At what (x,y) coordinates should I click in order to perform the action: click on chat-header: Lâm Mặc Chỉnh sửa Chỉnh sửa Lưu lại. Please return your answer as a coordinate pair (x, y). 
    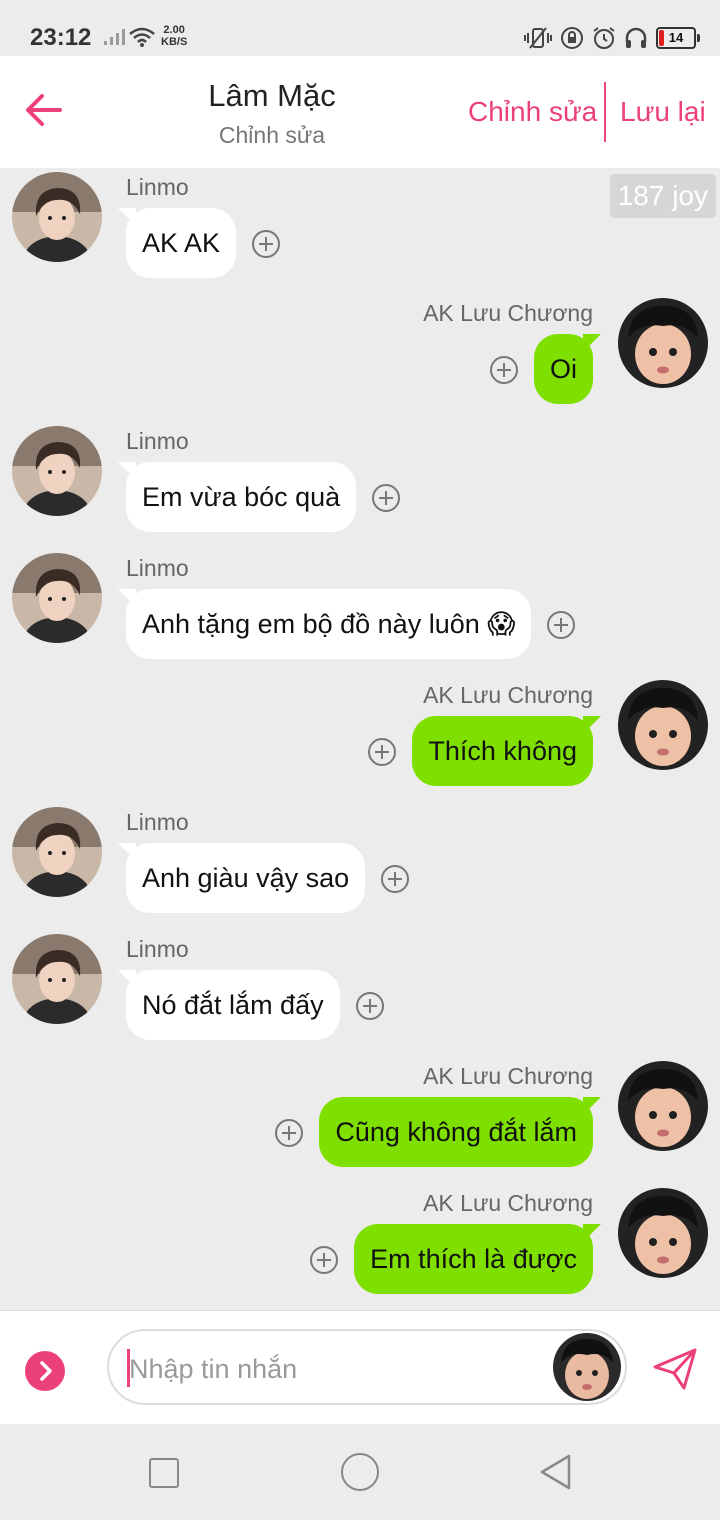
    Looking at the image, I should click on (360, 112).